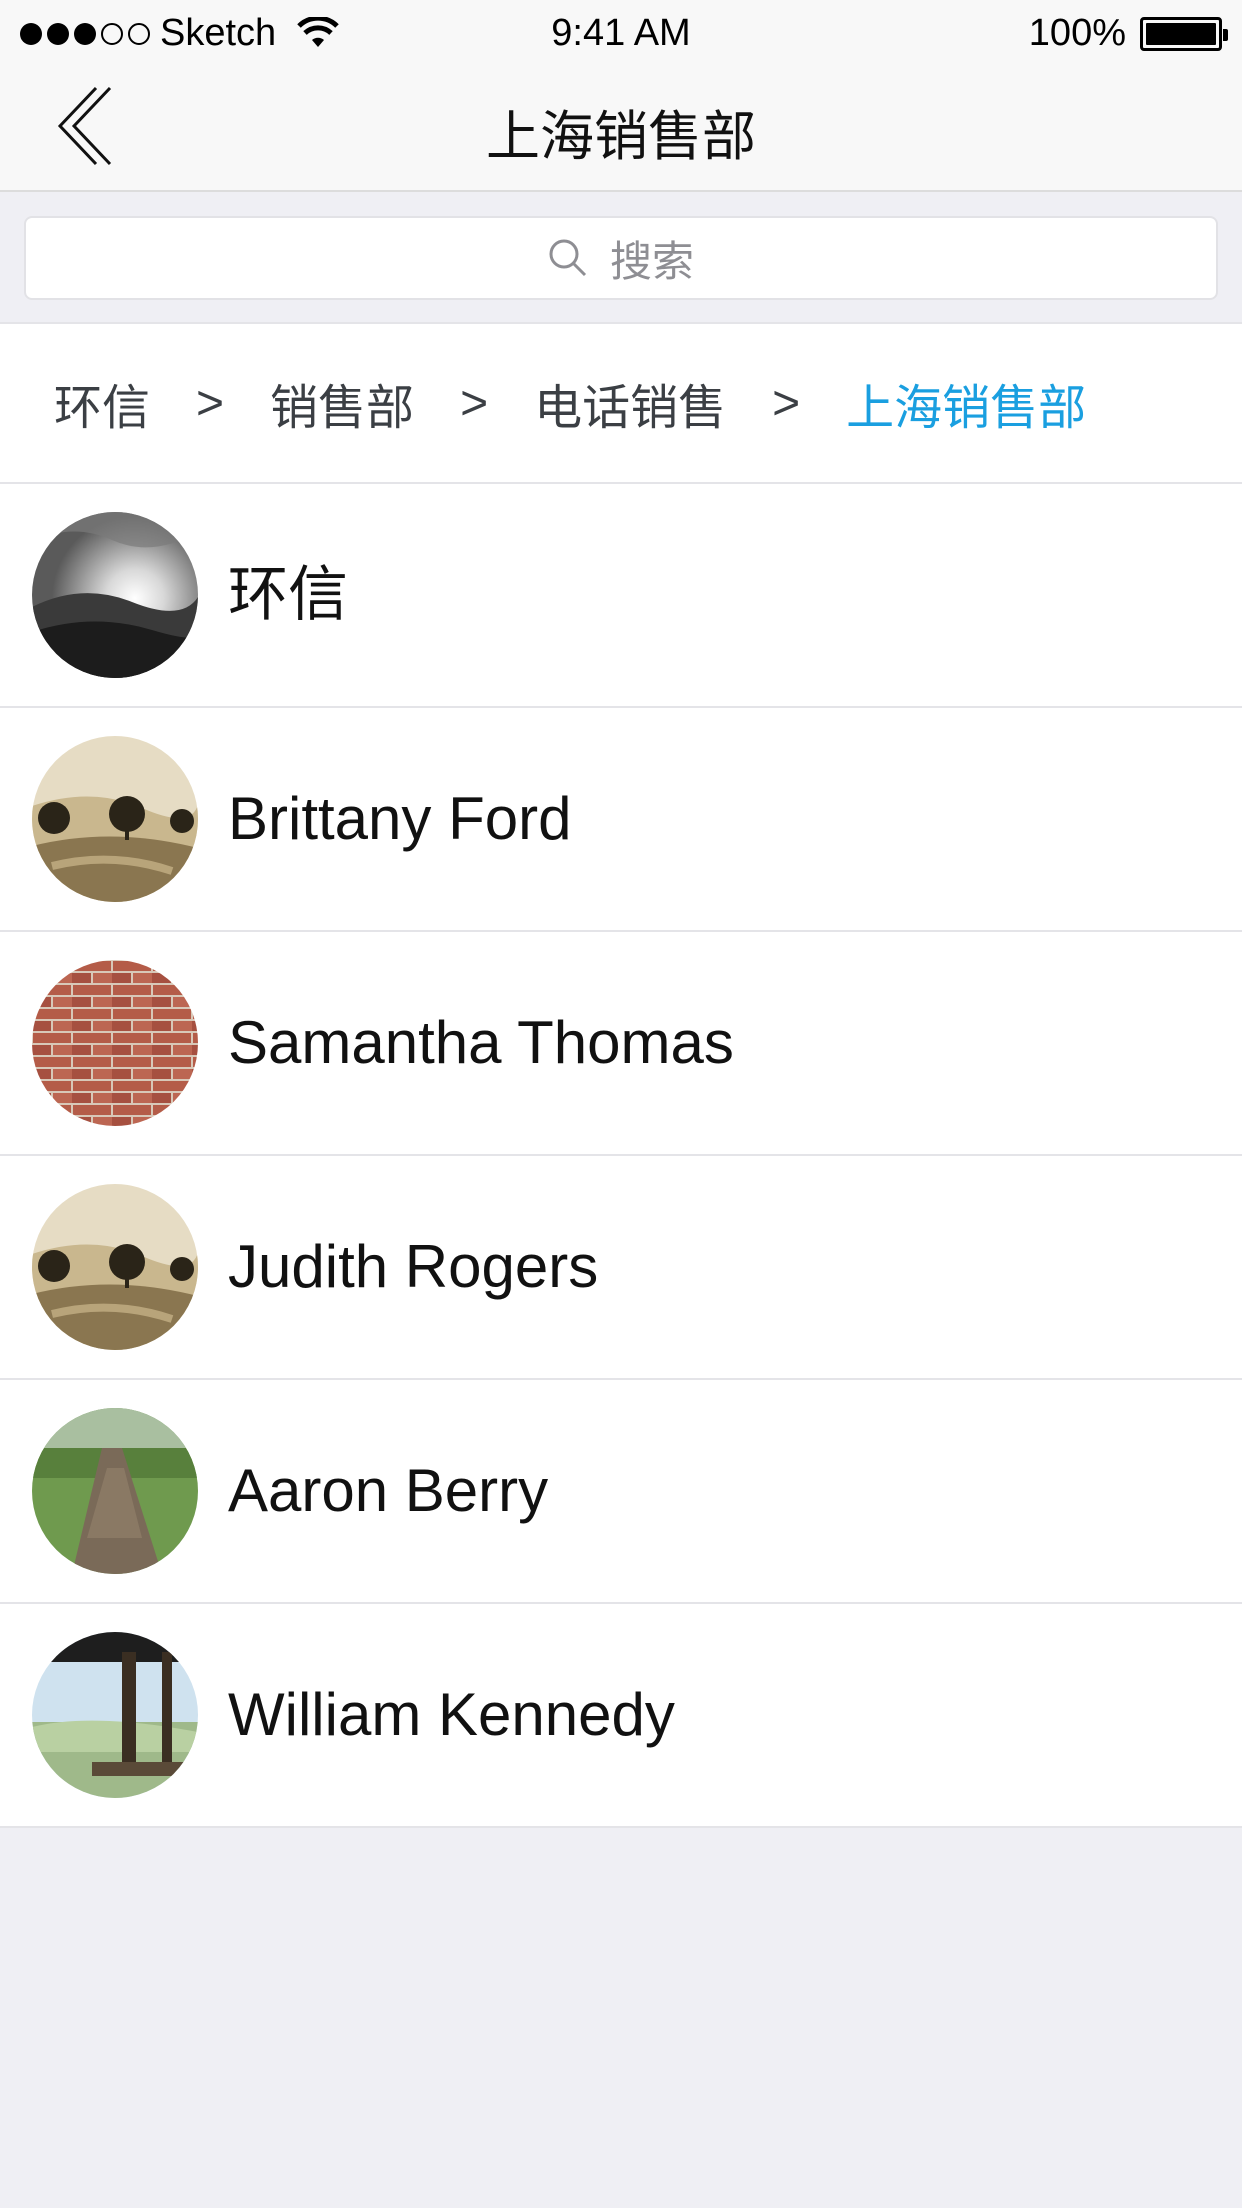 This screenshot has width=1242, height=2208. Describe the element at coordinates (400, 818) in the screenshot. I see `member-name: Brittany Ford` at that location.